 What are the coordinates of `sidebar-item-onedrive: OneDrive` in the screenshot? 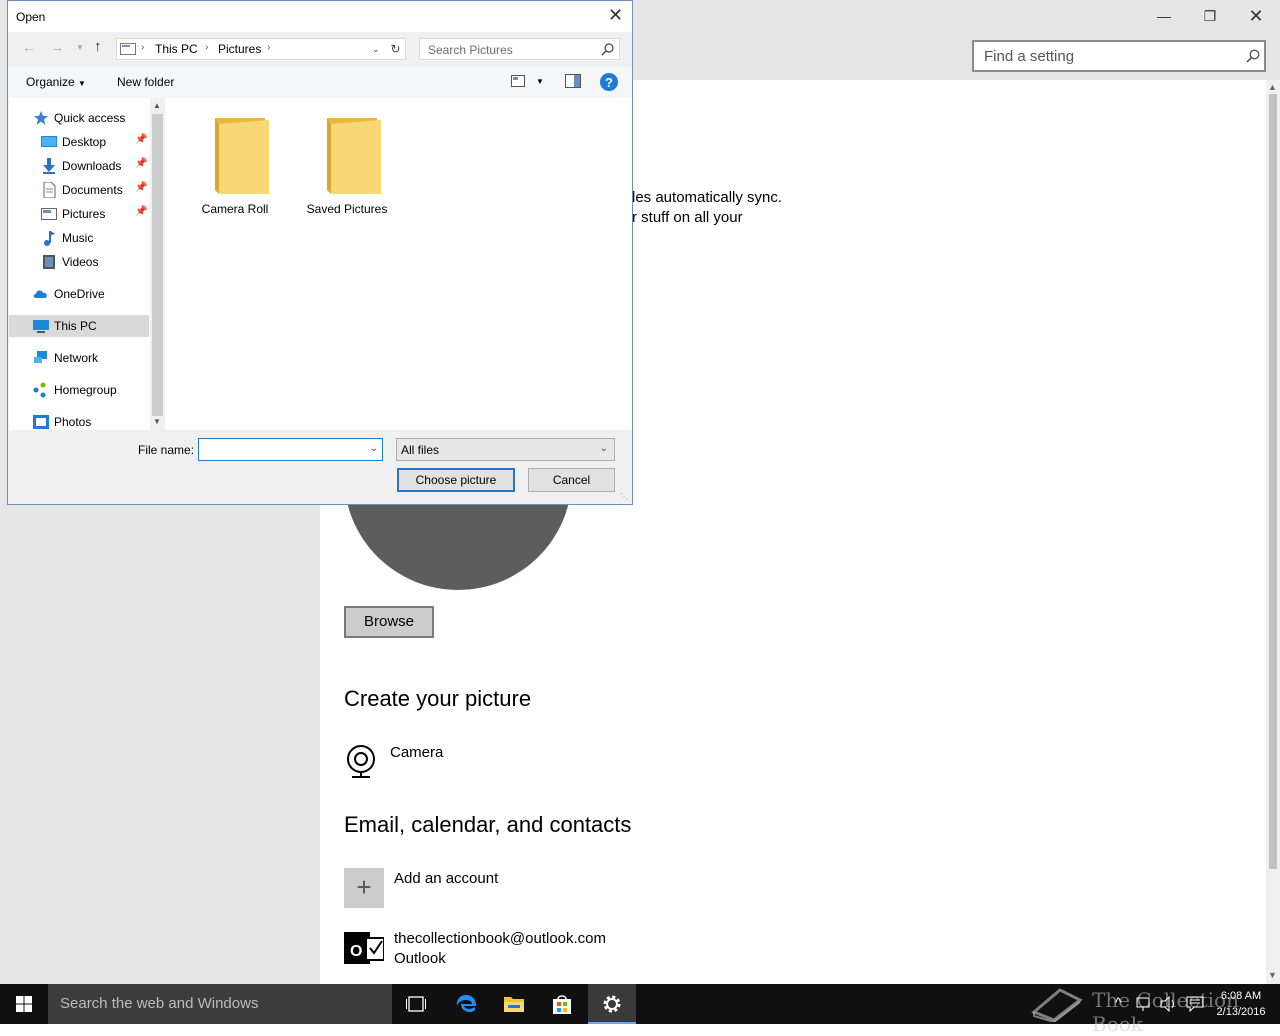 It's located at (79, 294).